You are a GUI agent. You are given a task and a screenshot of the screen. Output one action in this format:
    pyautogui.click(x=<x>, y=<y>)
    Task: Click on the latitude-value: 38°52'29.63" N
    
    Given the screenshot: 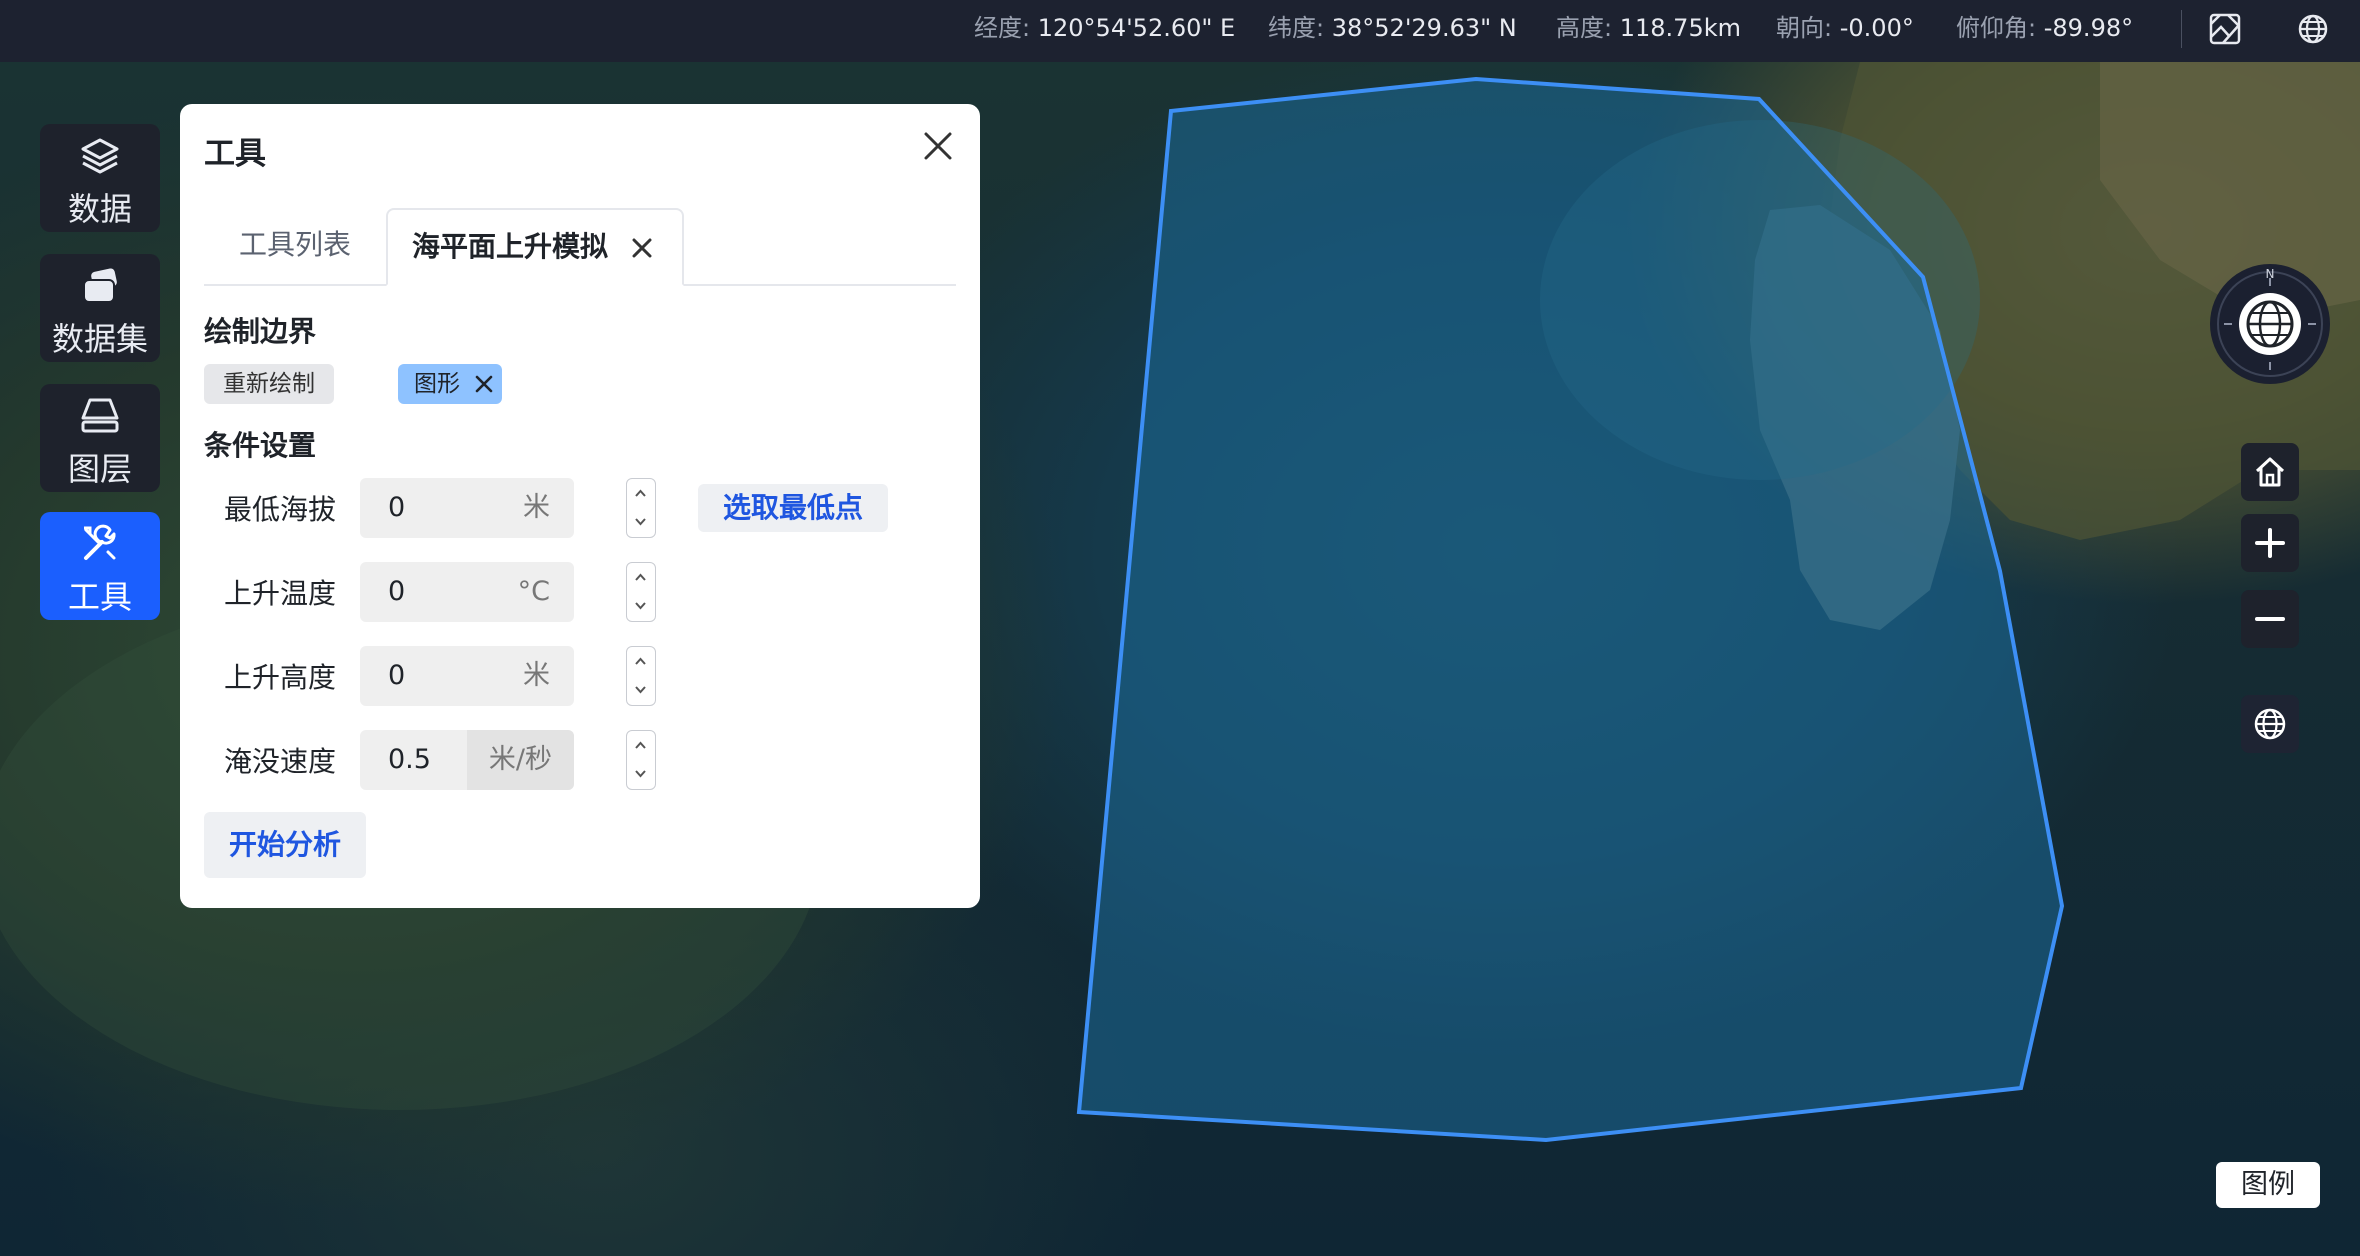 What is the action you would take?
    pyautogui.click(x=1424, y=28)
    